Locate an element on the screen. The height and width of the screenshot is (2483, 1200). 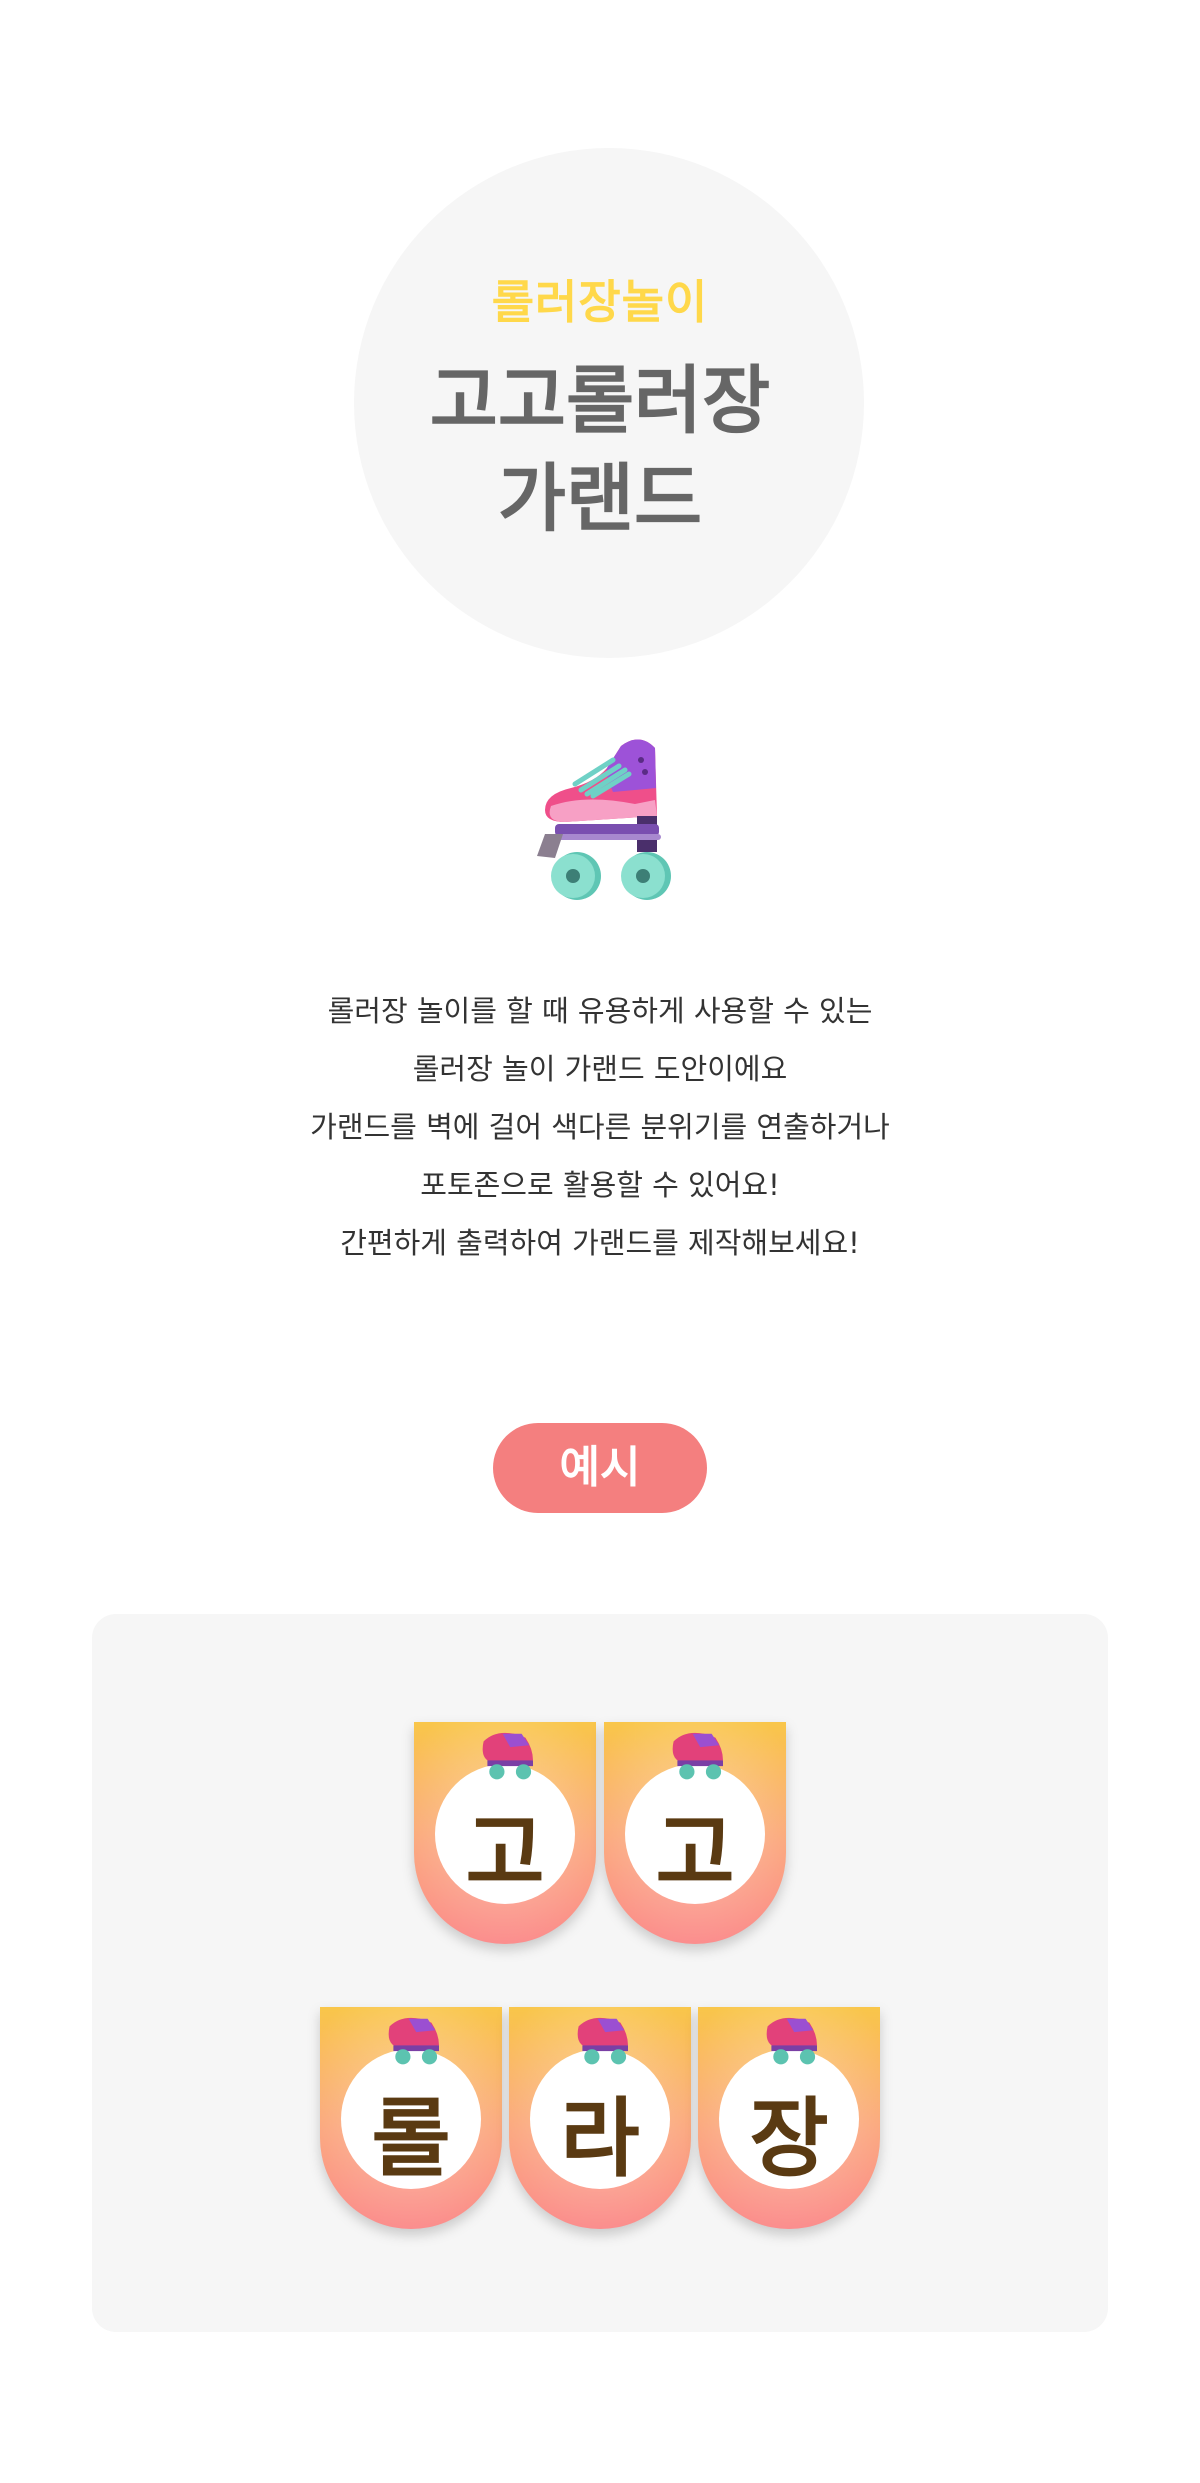
page-title: 고고롤러장 가랜드 is located at coordinates (600, 450).